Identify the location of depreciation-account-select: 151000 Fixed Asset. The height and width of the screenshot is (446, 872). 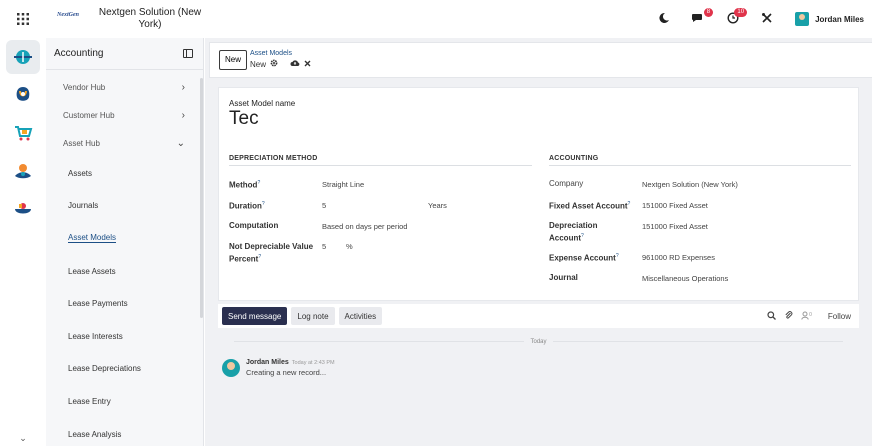
(675, 227).